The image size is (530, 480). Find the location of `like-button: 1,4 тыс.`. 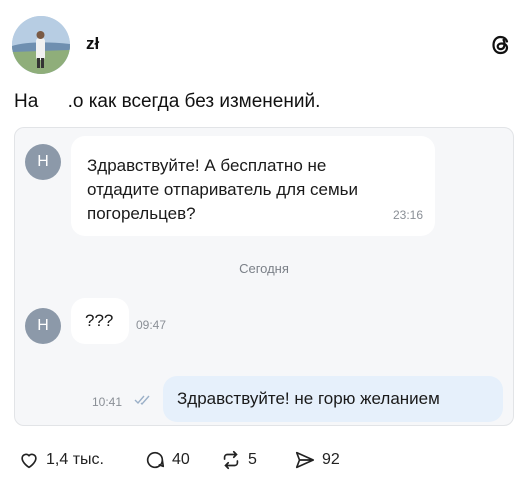

like-button: 1,4 тыс. is located at coordinates (61, 460).